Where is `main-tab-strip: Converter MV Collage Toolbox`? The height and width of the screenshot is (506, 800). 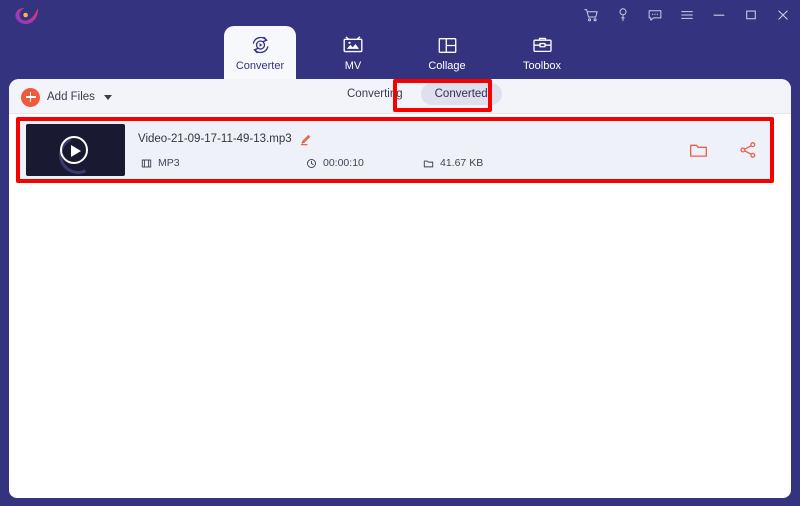
main-tab-strip: Converter MV Collage Toolbox is located at coordinates (400, 53).